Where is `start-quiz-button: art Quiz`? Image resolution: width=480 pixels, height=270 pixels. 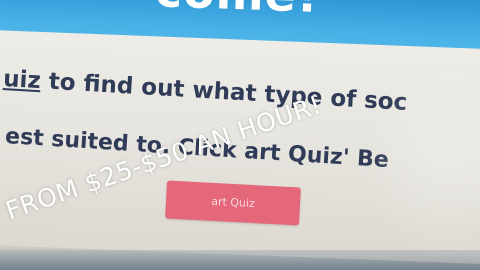 start-quiz-button: art Quiz is located at coordinates (233, 203).